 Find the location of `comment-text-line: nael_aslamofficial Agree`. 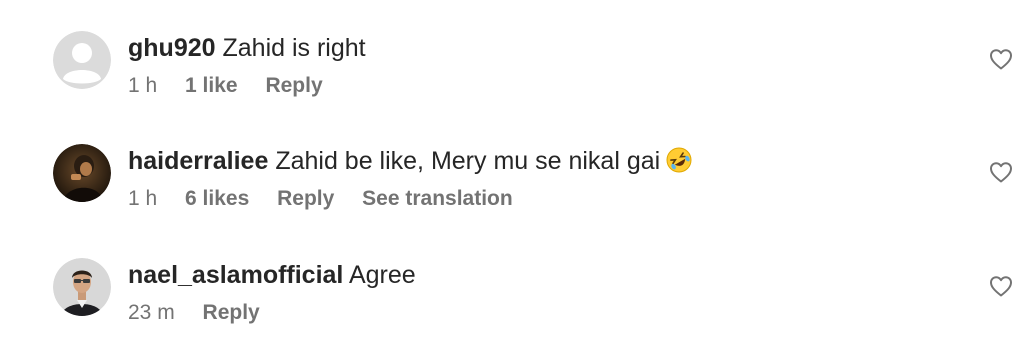

comment-text-line: nael_aslamofficial Agree is located at coordinates (272, 275).